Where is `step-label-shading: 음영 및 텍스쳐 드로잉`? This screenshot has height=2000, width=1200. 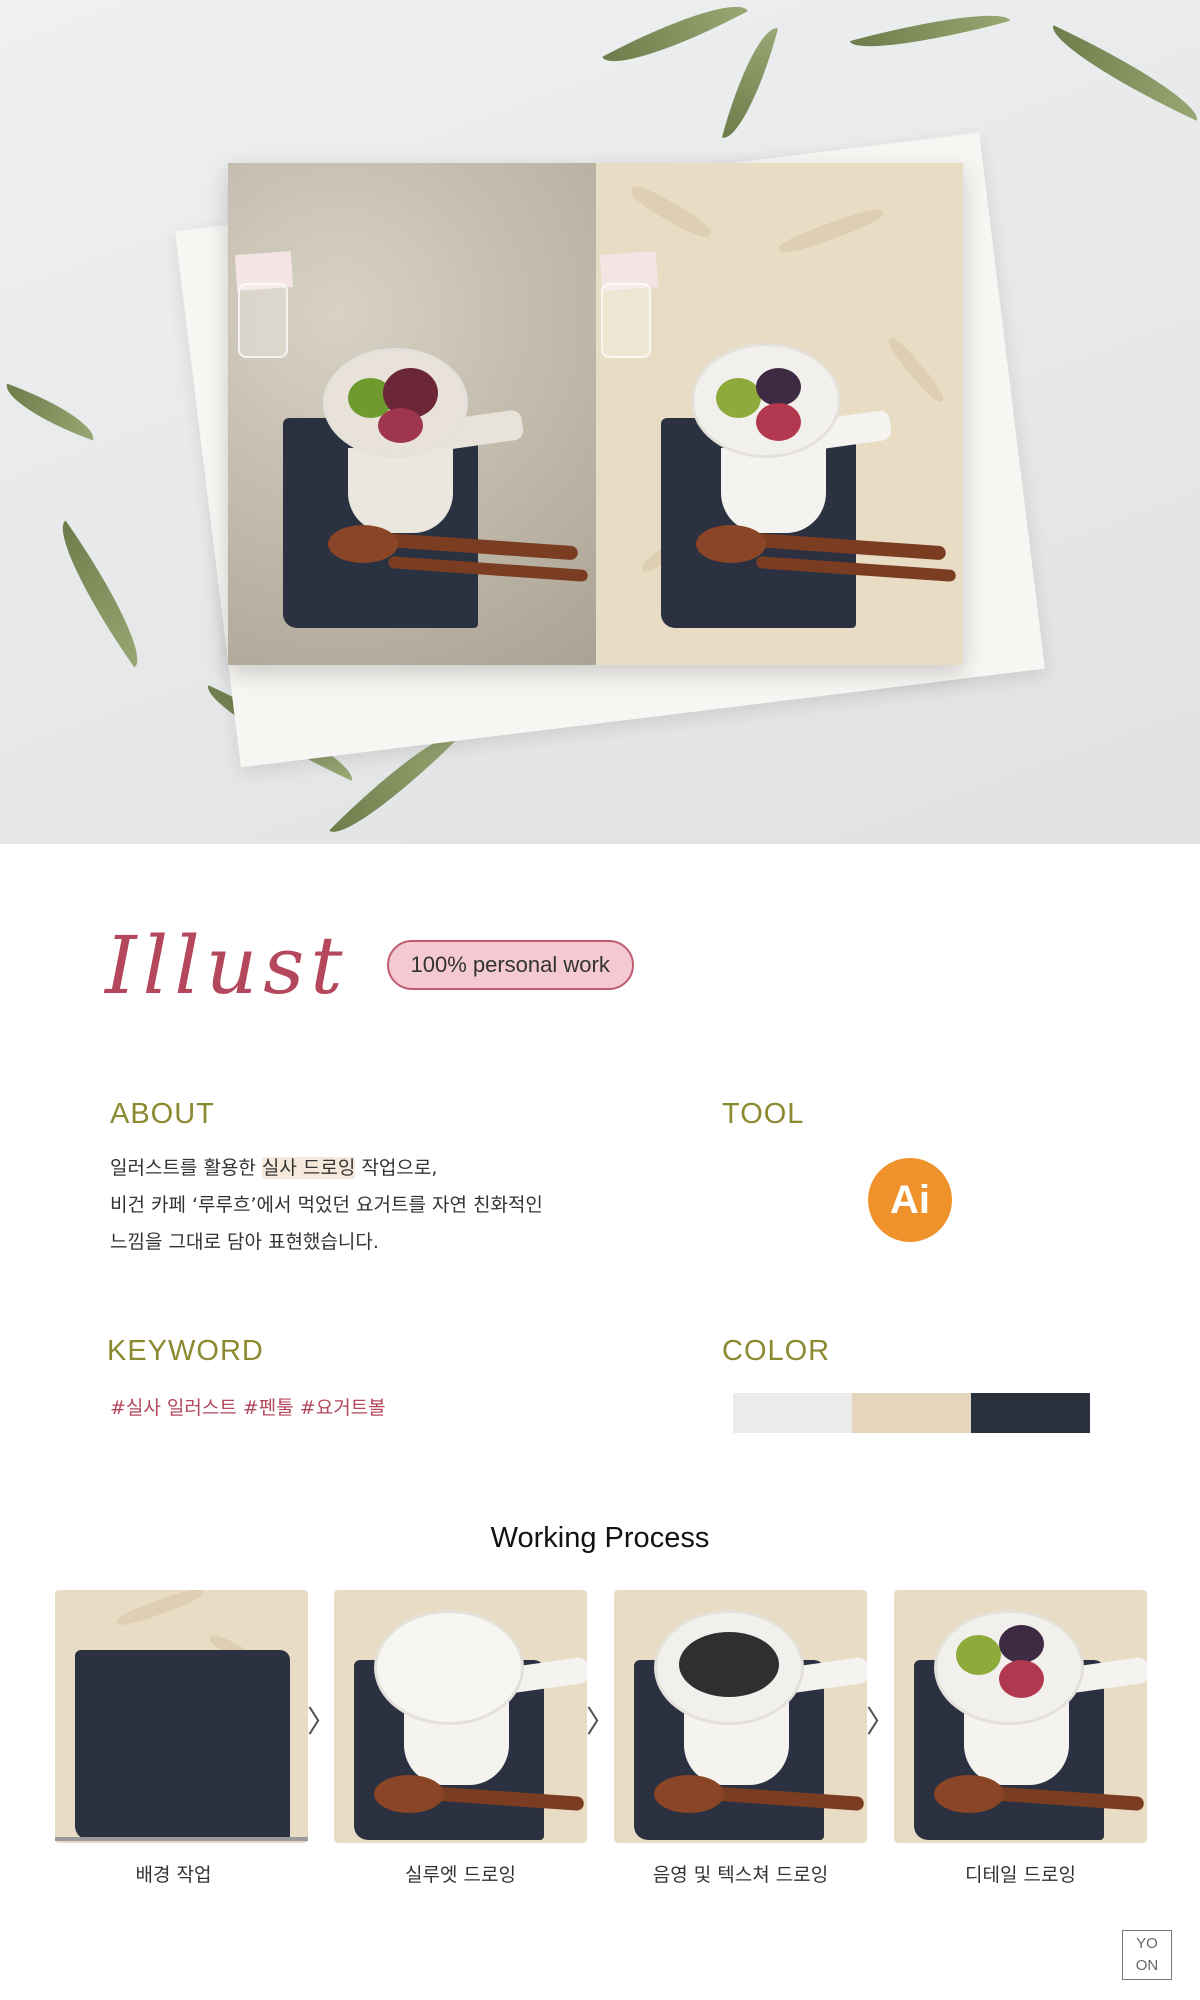
step-label-shading: 음영 및 텍스쳐 드로잉 is located at coordinates (740, 1875).